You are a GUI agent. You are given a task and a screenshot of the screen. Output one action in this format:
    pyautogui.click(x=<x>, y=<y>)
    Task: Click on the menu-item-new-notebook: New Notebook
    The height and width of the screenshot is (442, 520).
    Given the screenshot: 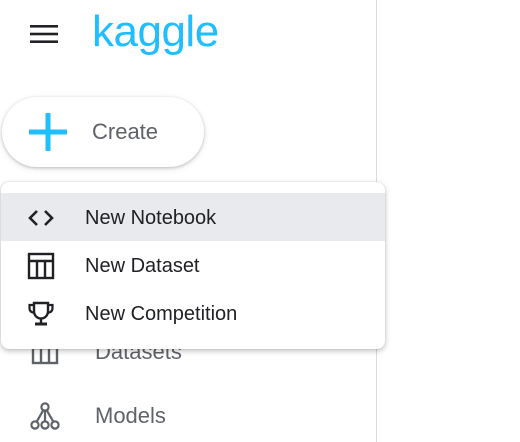 What is the action you would take?
    pyautogui.click(x=193, y=217)
    